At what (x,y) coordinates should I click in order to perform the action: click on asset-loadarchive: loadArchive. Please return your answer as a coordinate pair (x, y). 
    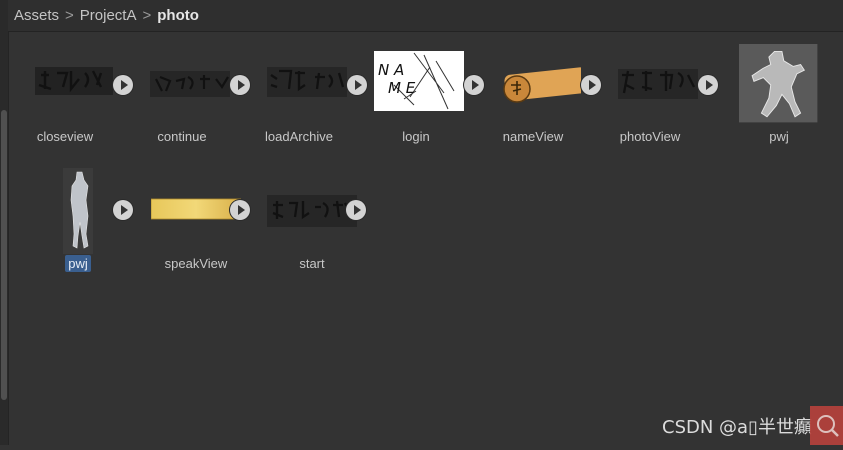
    Looking at the image, I should click on (305, 87).